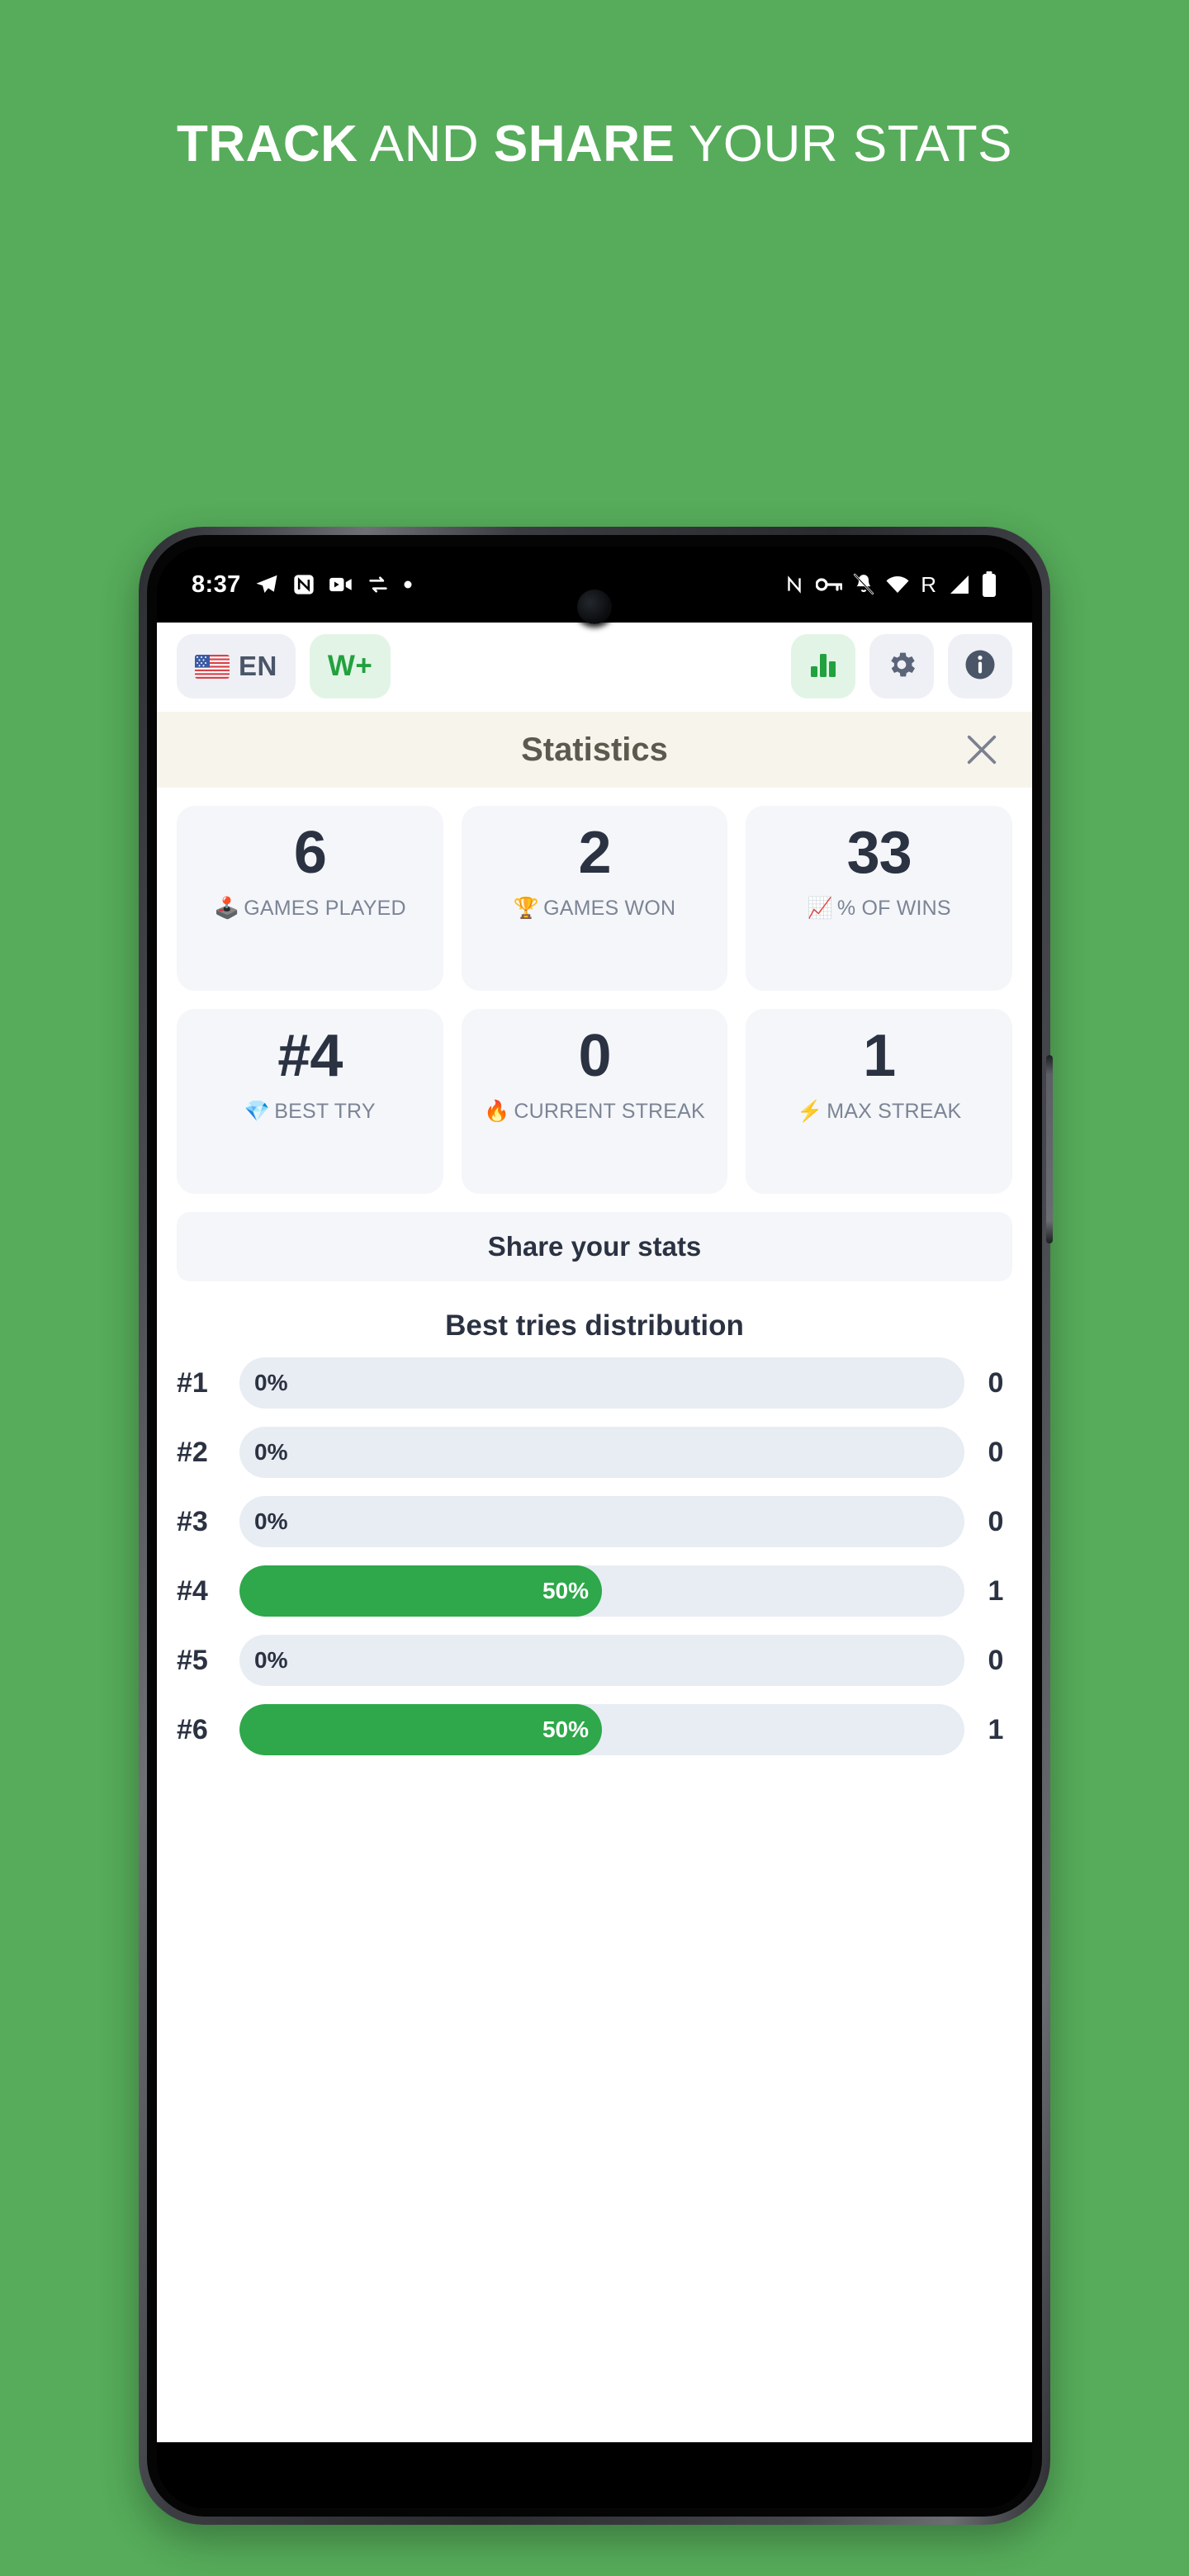  I want to click on stat-value: 33, so click(879, 853).